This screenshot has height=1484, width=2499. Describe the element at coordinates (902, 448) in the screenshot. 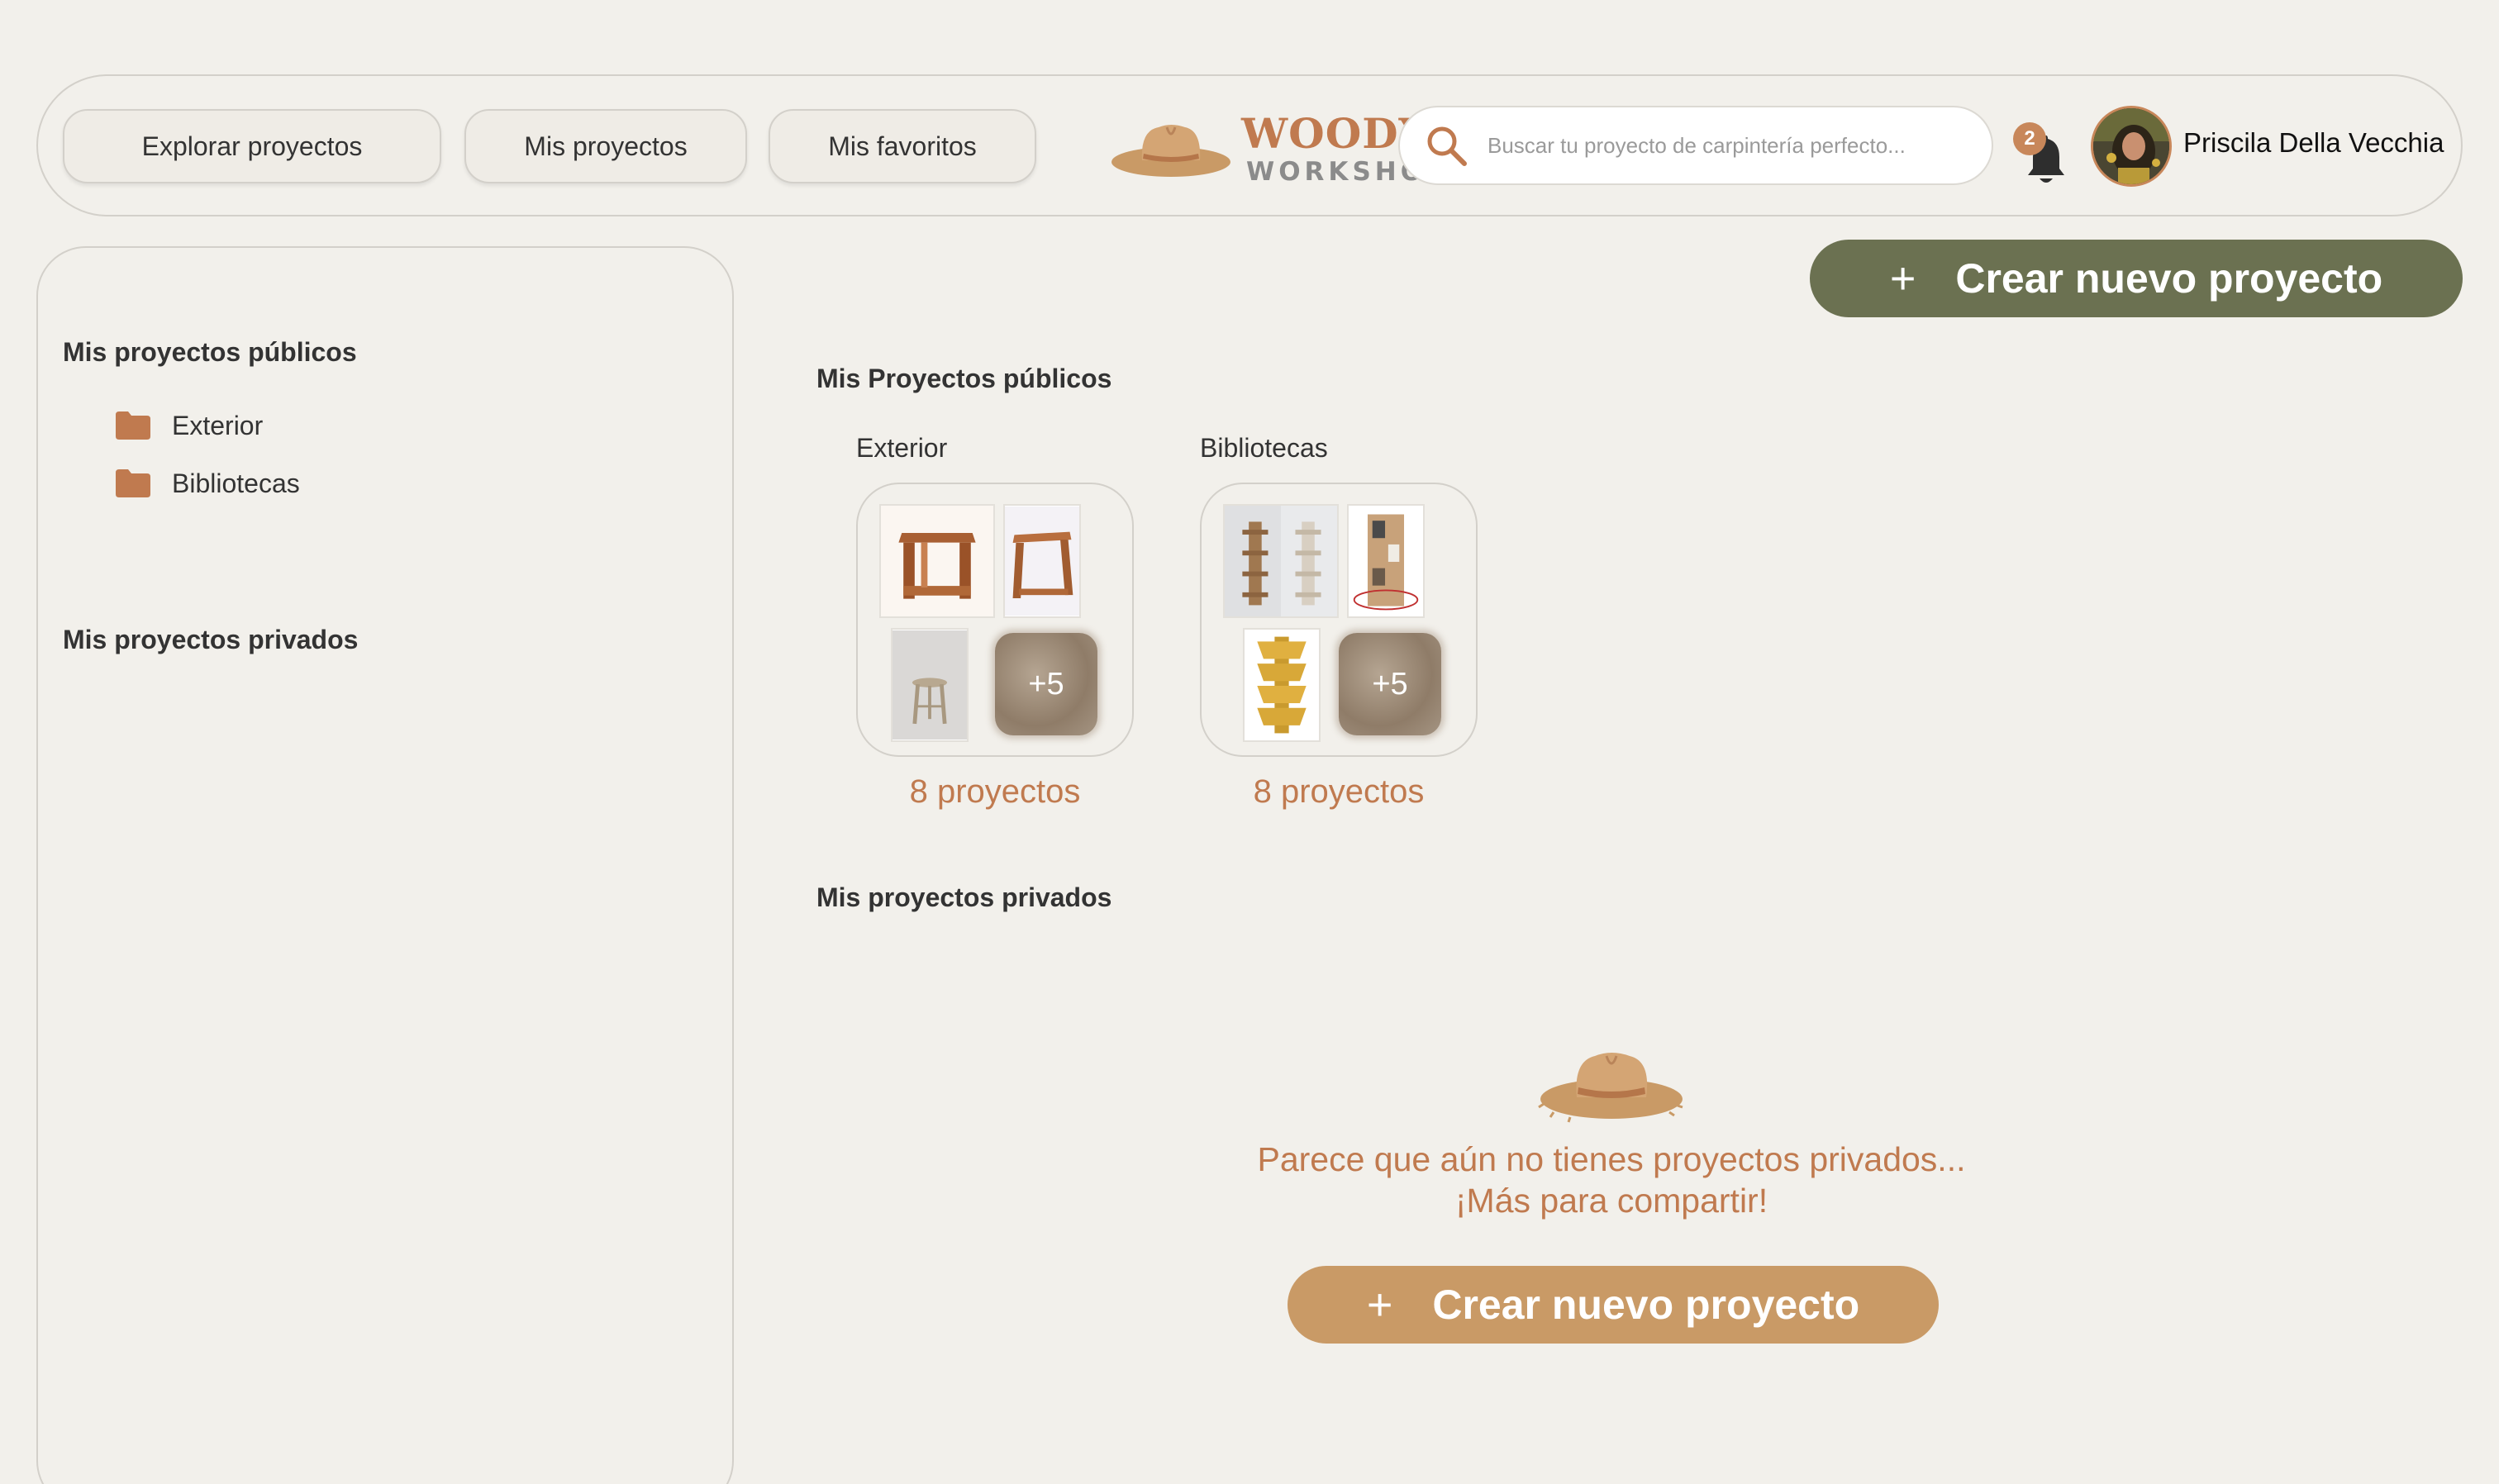

I see `collection-title-exterior: Exterior` at that location.